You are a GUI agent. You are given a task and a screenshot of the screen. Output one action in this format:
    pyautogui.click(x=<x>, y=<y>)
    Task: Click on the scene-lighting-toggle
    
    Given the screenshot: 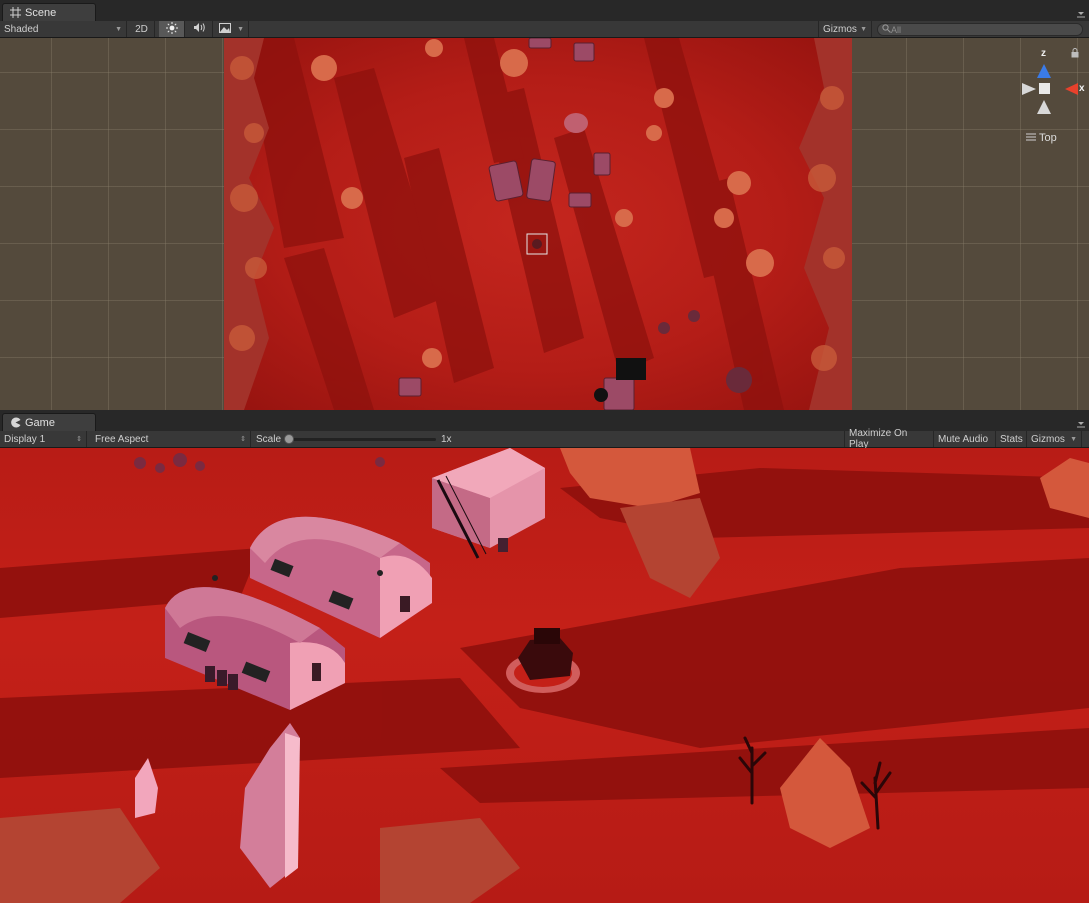 What is the action you would take?
    pyautogui.click(x=172, y=29)
    